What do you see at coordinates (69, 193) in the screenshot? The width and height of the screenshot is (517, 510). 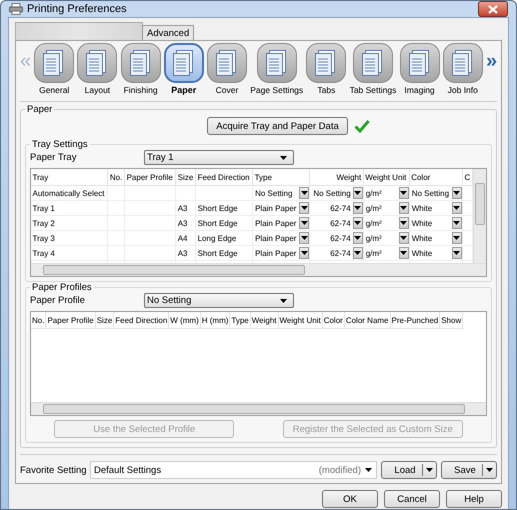 I see `table-cell: Automatically Select` at bounding box center [69, 193].